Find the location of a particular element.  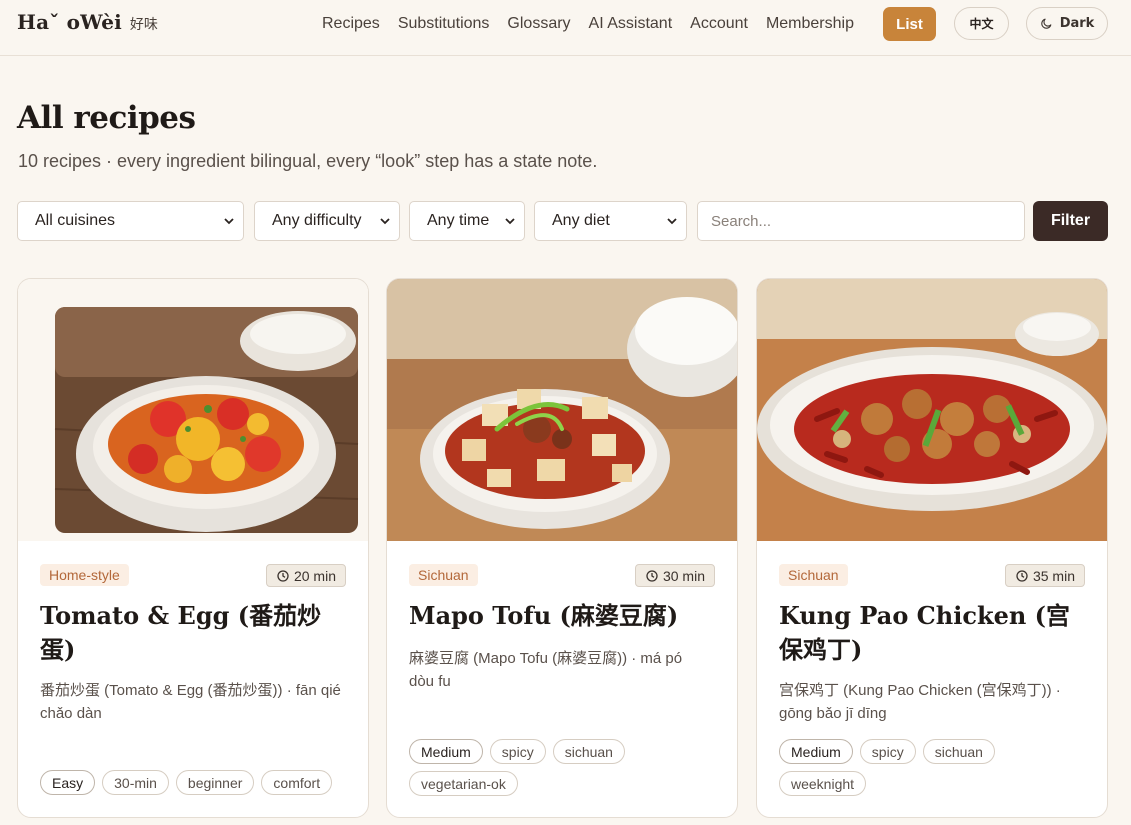

tag: weeknight is located at coordinates (823, 783).